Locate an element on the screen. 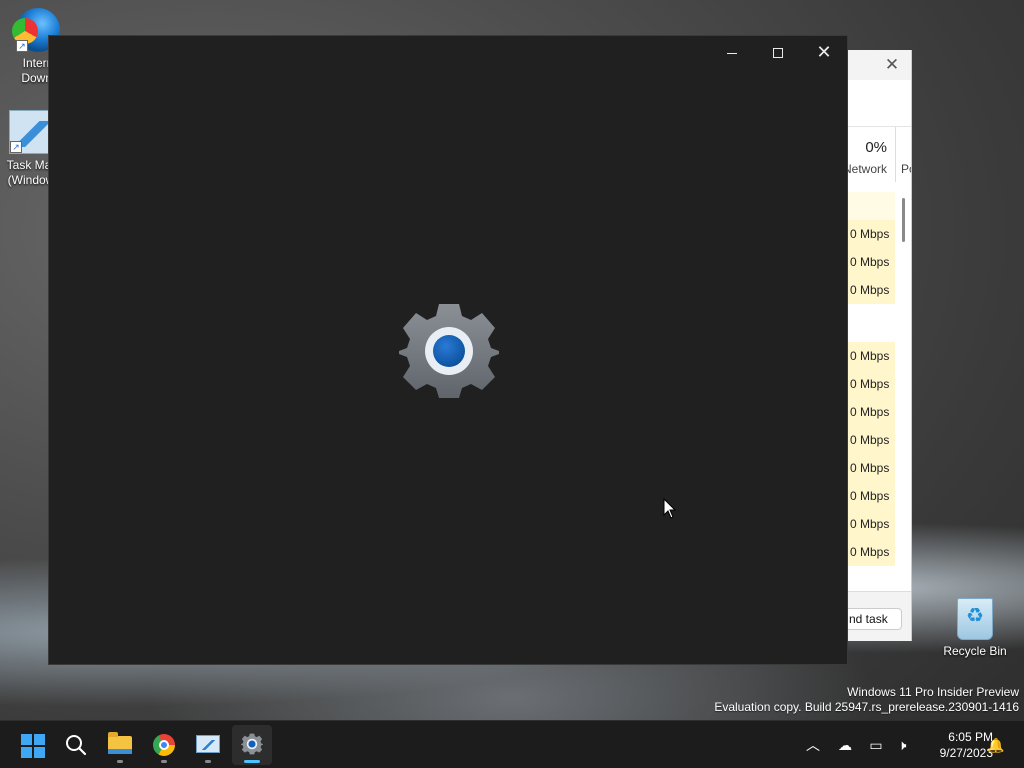 Image resolution: width=1024 pixels, height=768 pixels. desktop-icon-recycle-bin: ♻ Recycle Bin is located at coordinates (975, 628).